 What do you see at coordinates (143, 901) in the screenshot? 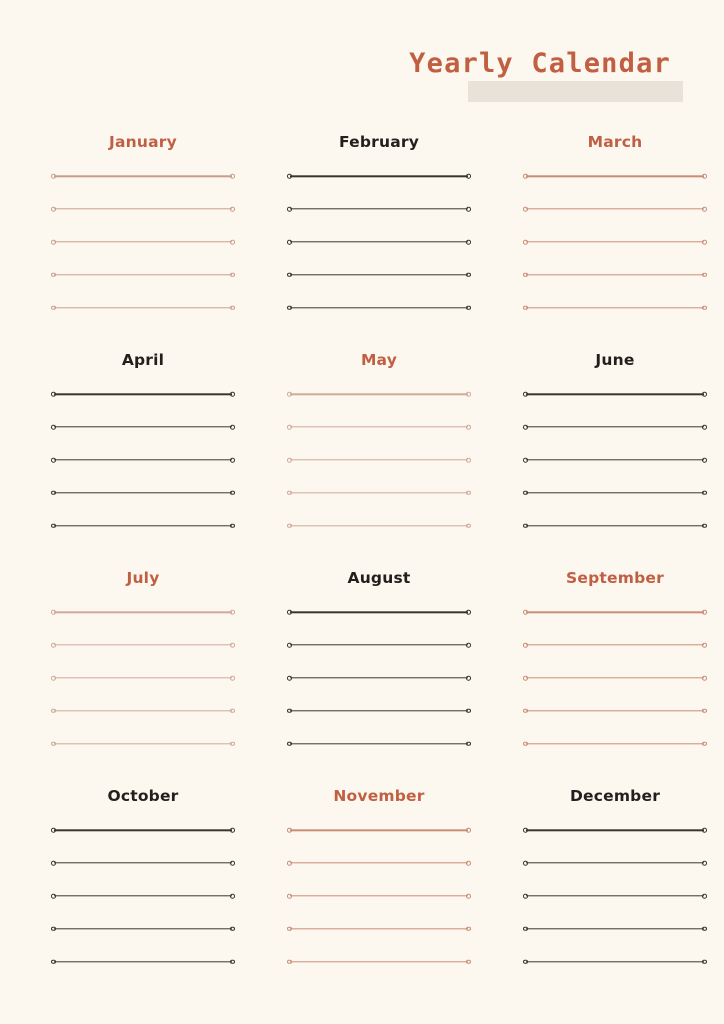
I see `month-lines-october` at bounding box center [143, 901].